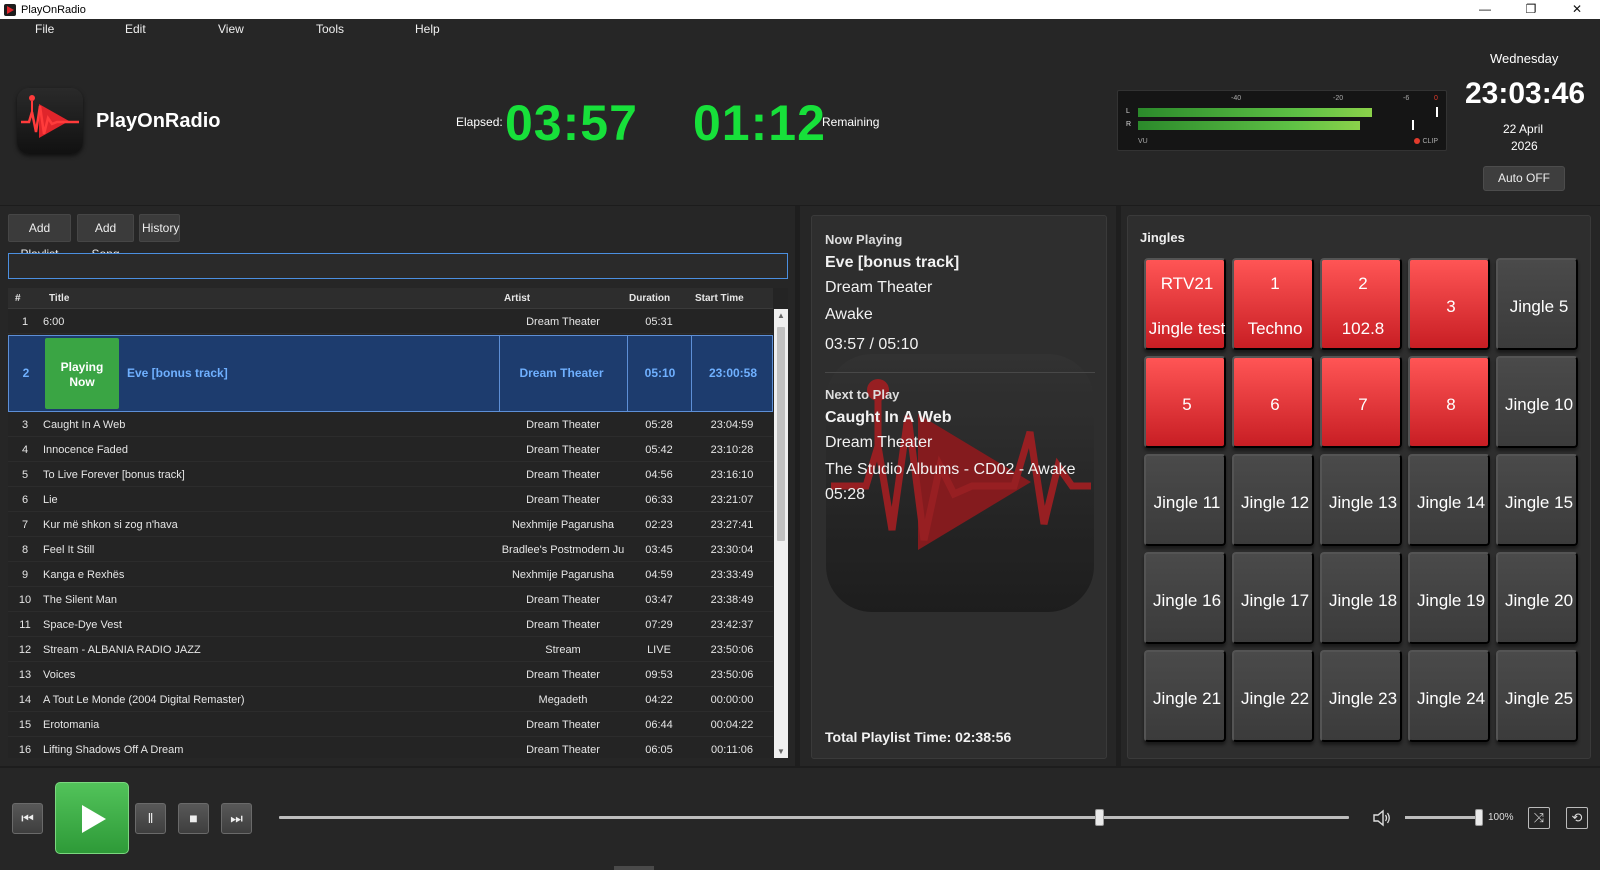 The width and height of the screenshot is (1600, 870). What do you see at coordinates (1443, 817) in the screenshot?
I see `volume-slider-track` at bounding box center [1443, 817].